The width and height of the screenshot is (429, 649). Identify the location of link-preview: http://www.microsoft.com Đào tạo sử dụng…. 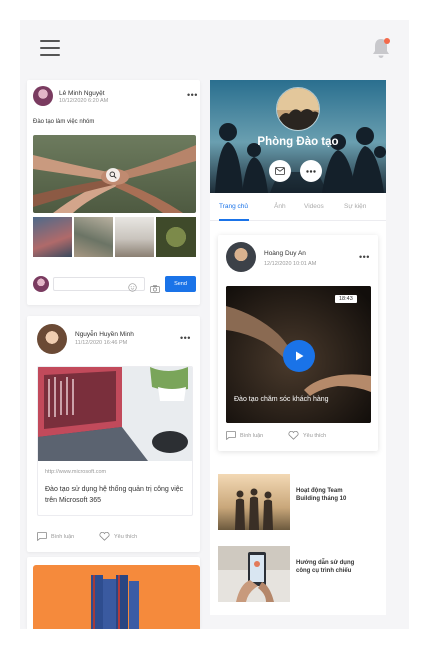
(115, 441).